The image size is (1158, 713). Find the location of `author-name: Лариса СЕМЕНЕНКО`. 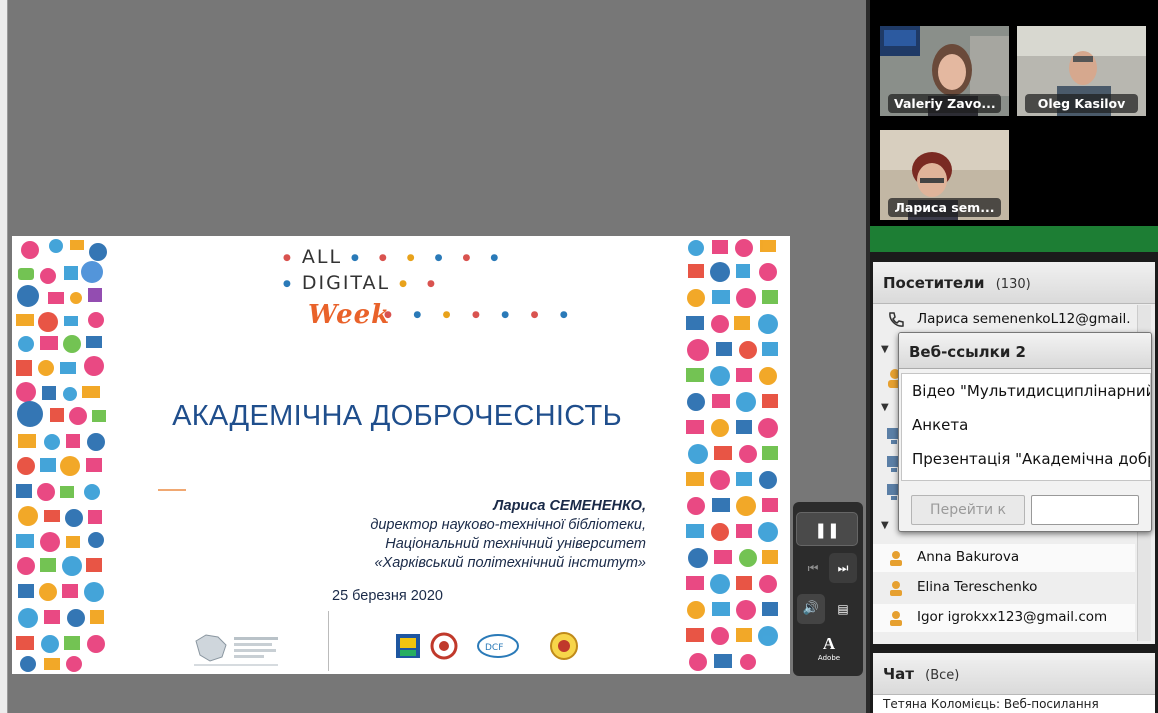

author-name: Лариса СЕМЕНЕНКО is located at coordinates (567, 506).